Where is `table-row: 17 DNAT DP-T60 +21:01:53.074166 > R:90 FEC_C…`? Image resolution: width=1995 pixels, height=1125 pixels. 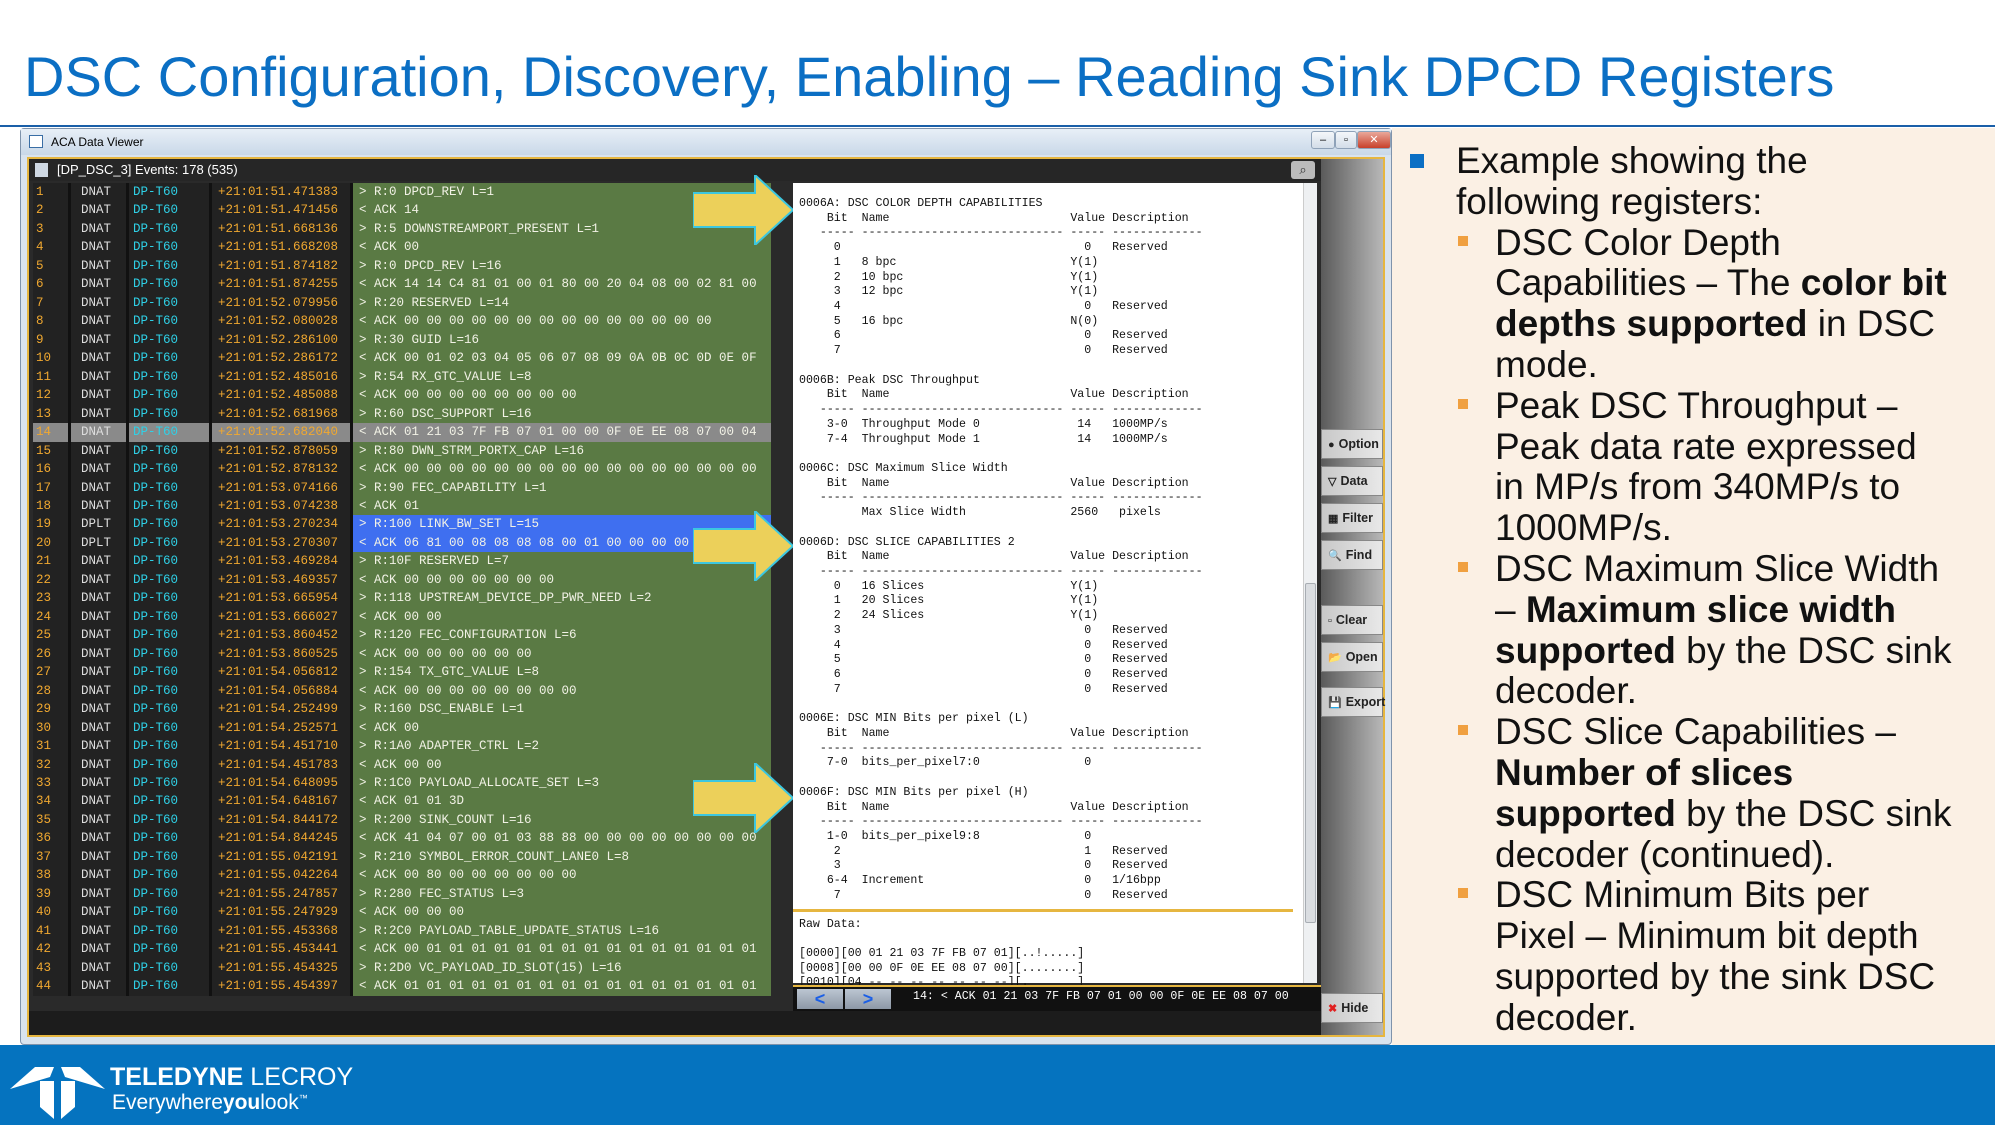 table-row: 17 DNAT DP-T60 +21:01:53.074166 > R:90 FEC_C… is located at coordinates (402, 487).